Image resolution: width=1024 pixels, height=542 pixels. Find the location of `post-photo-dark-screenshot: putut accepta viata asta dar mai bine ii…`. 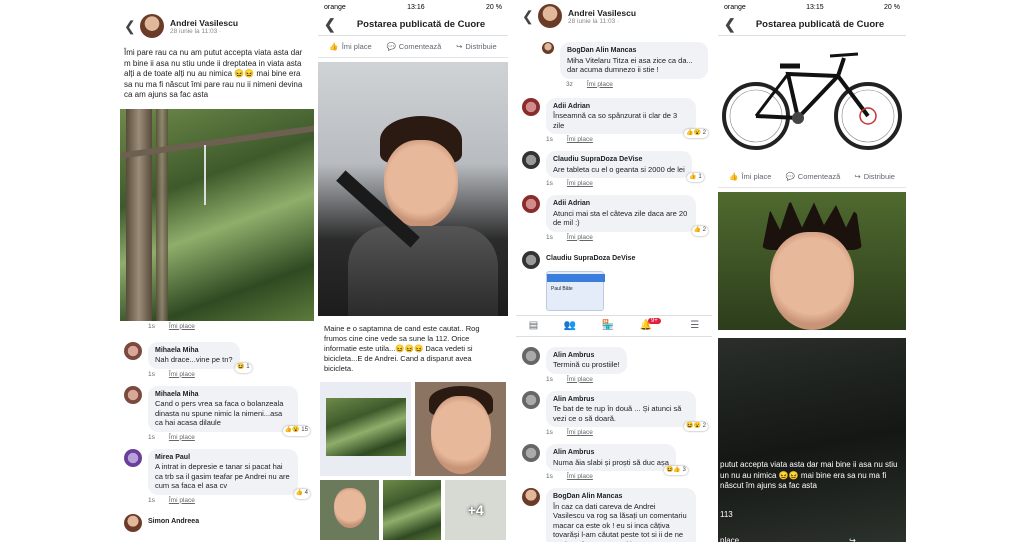

post-photo-dark-screenshot: putut accepta viata asta dar mai bine ii… is located at coordinates (812, 440).